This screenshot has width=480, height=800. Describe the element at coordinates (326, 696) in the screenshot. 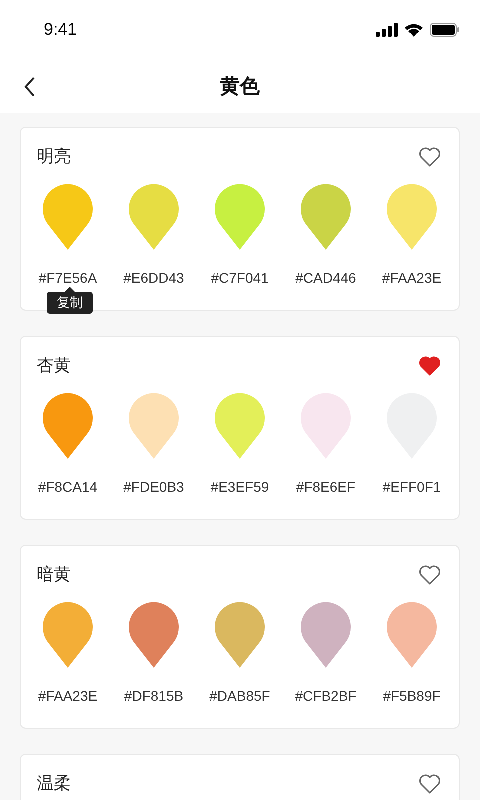

I see `color-code: #CFB2BF` at that location.